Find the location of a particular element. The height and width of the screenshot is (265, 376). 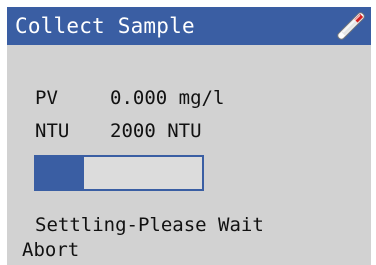

screen-title: Collect Sample is located at coordinates (105, 26).